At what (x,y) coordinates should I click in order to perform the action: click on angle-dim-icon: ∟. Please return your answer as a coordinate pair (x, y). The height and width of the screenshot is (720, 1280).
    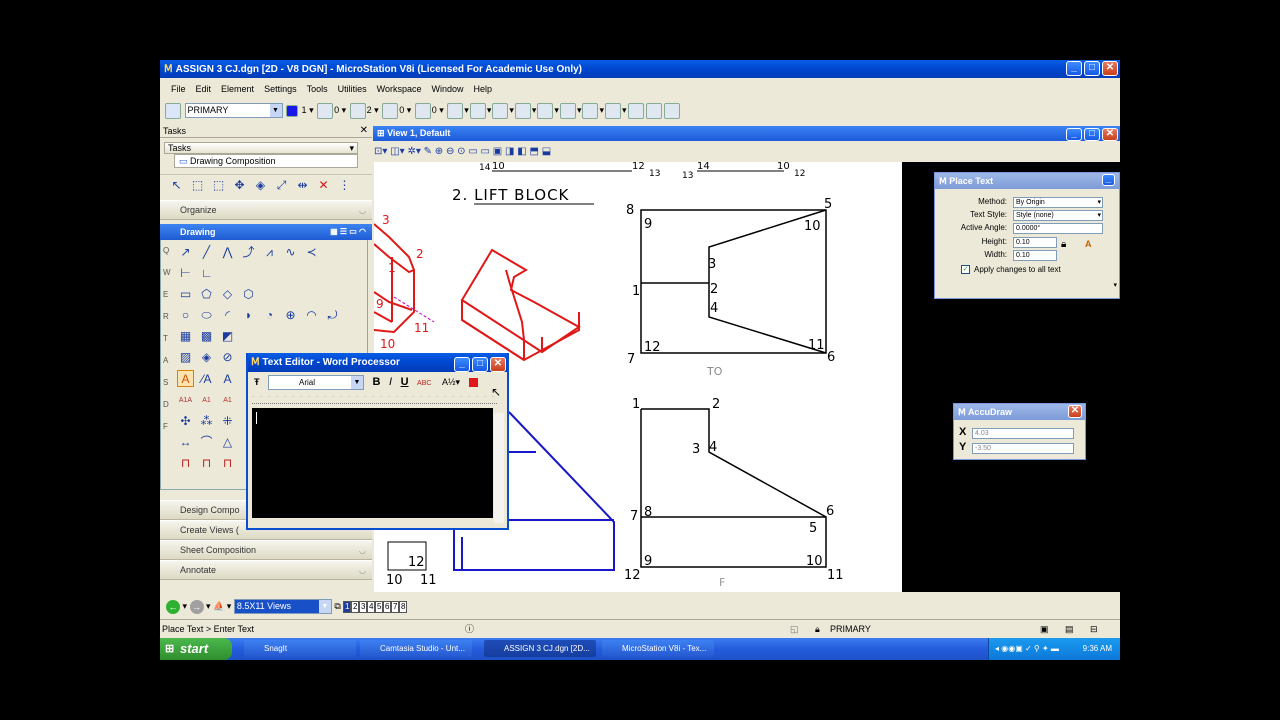
    Looking at the image, I should click on (206, 273).